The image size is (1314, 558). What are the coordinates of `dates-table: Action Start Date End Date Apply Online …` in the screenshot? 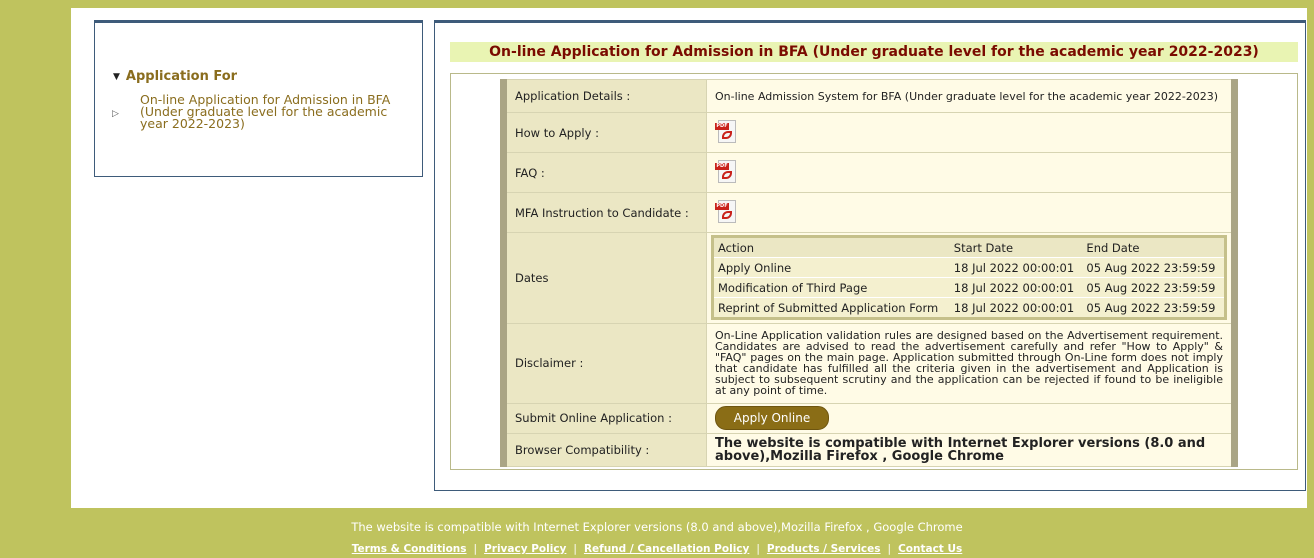 It's located at (969, 278).